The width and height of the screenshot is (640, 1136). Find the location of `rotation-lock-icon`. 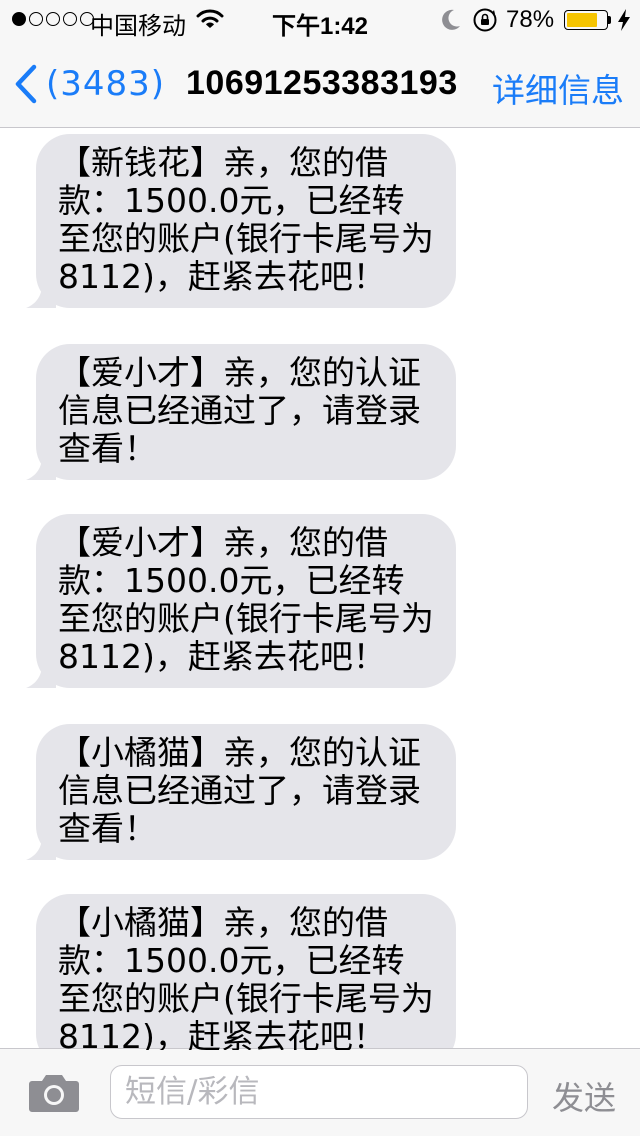

rotation-lock-icon is located at coordinates (485, 20).